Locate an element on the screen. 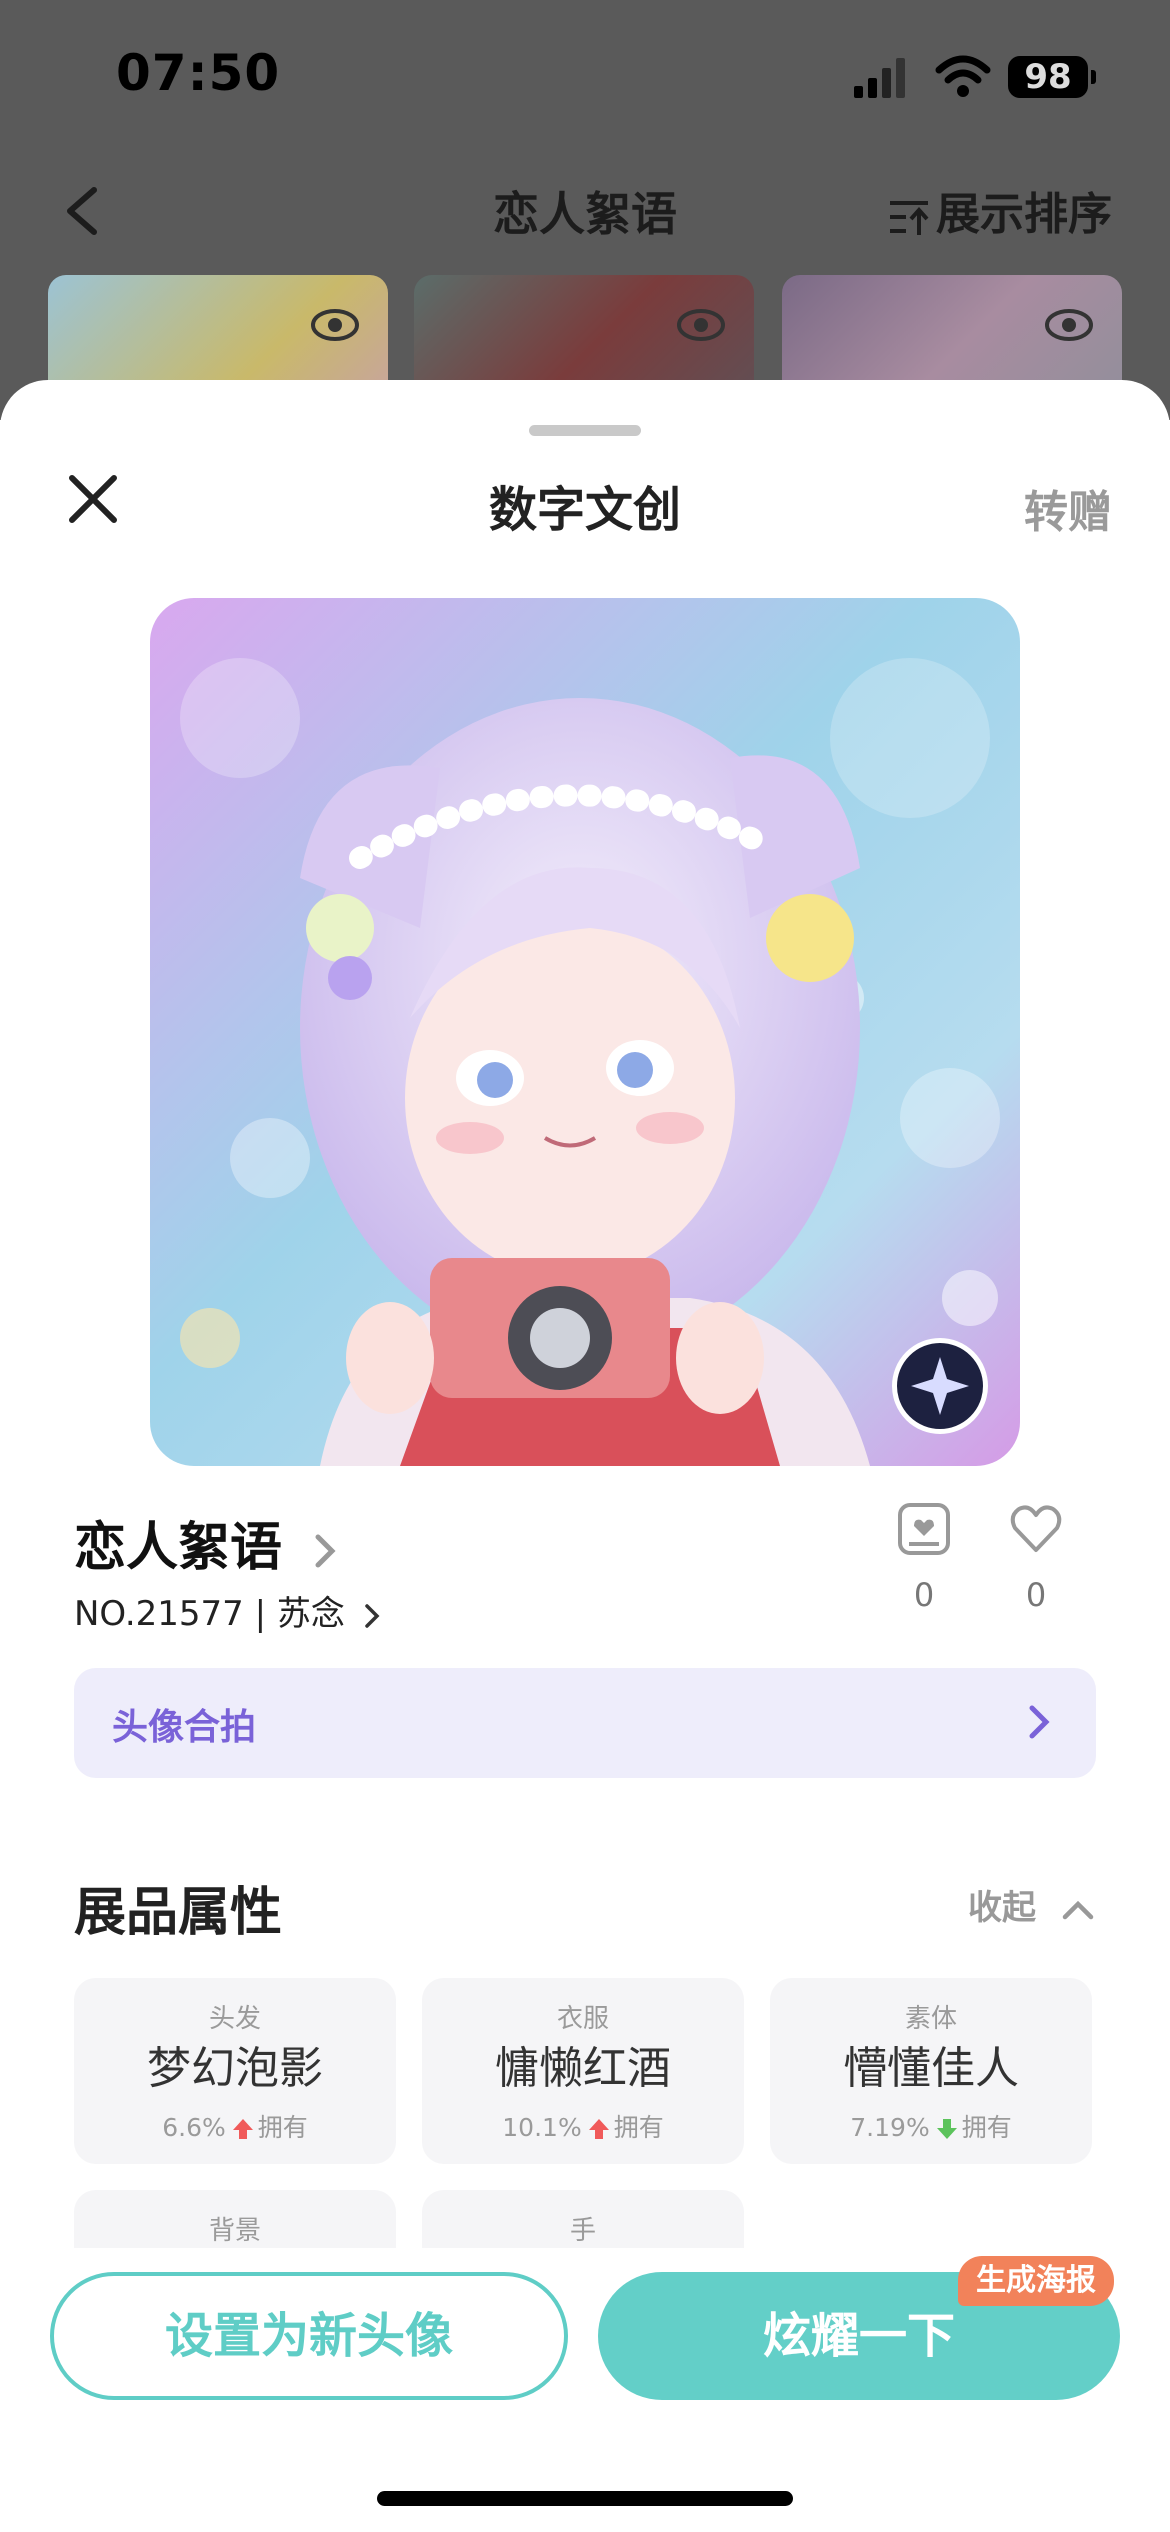 The height and width of the screenshot is (2532, 1170). attribute-category: 手 is located at coordinates (582, 2231).